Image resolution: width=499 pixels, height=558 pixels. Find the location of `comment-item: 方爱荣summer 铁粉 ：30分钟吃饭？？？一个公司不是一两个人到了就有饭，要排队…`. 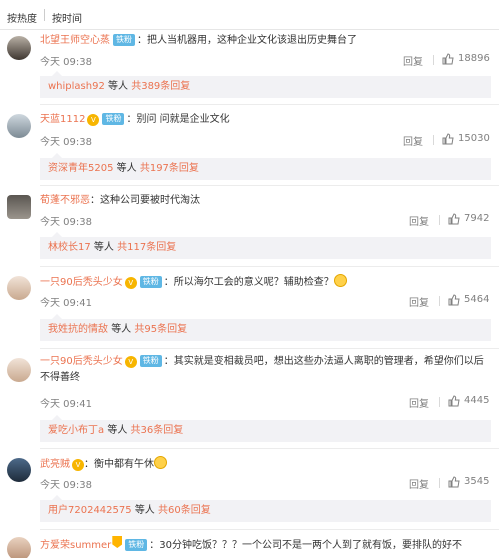

comment-item: 方爱荣summer 铁粉 ：30分钟吃饭？？？一个公司不是一两个人到了就有饭，要排队… is located at coordinates (249, 544).